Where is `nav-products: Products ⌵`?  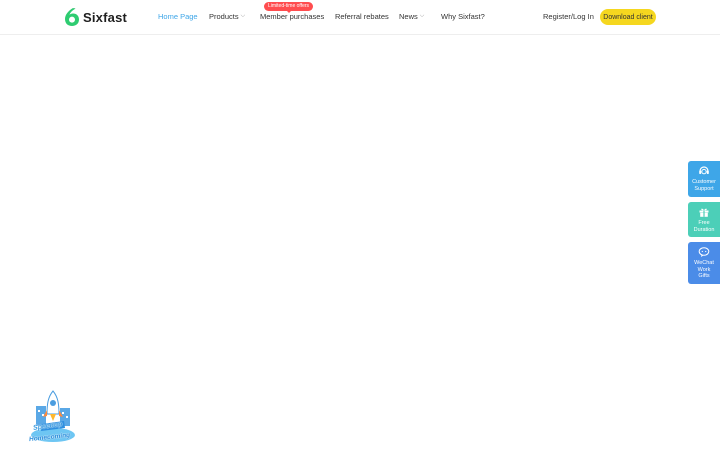
nav-products: Products ⌵ is located at coordinates (227, 16).